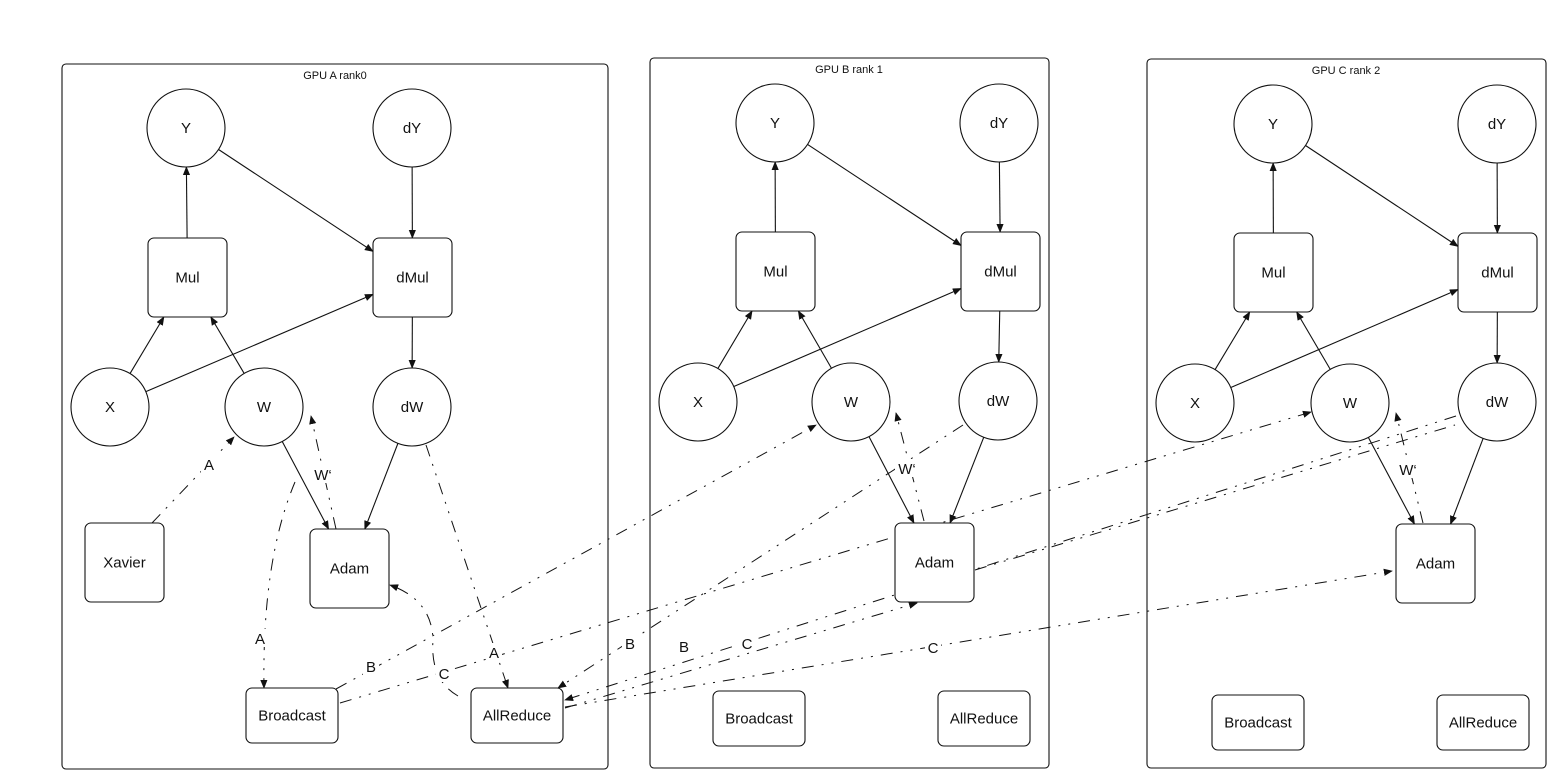  I want to click on node-w-gpu-c: W, so click(1350, 403).